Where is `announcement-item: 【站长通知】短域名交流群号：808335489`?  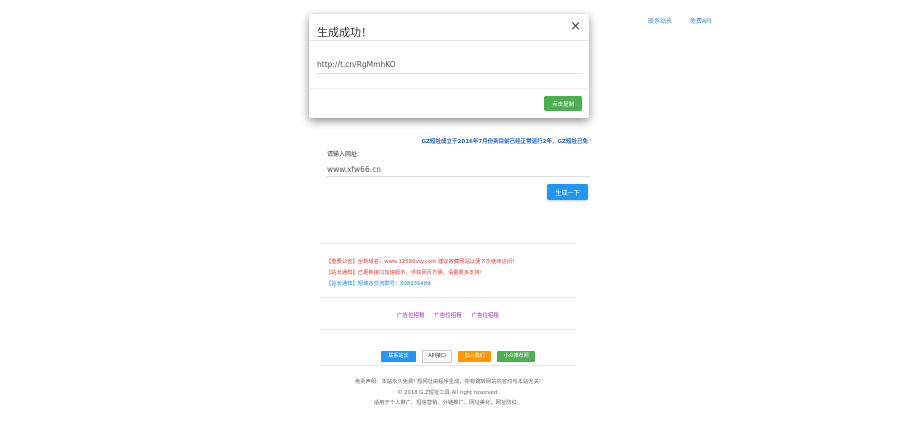
announcement-item: 【站长通知】短域名交流群号：808335489 is located at coordinates (378, 284).